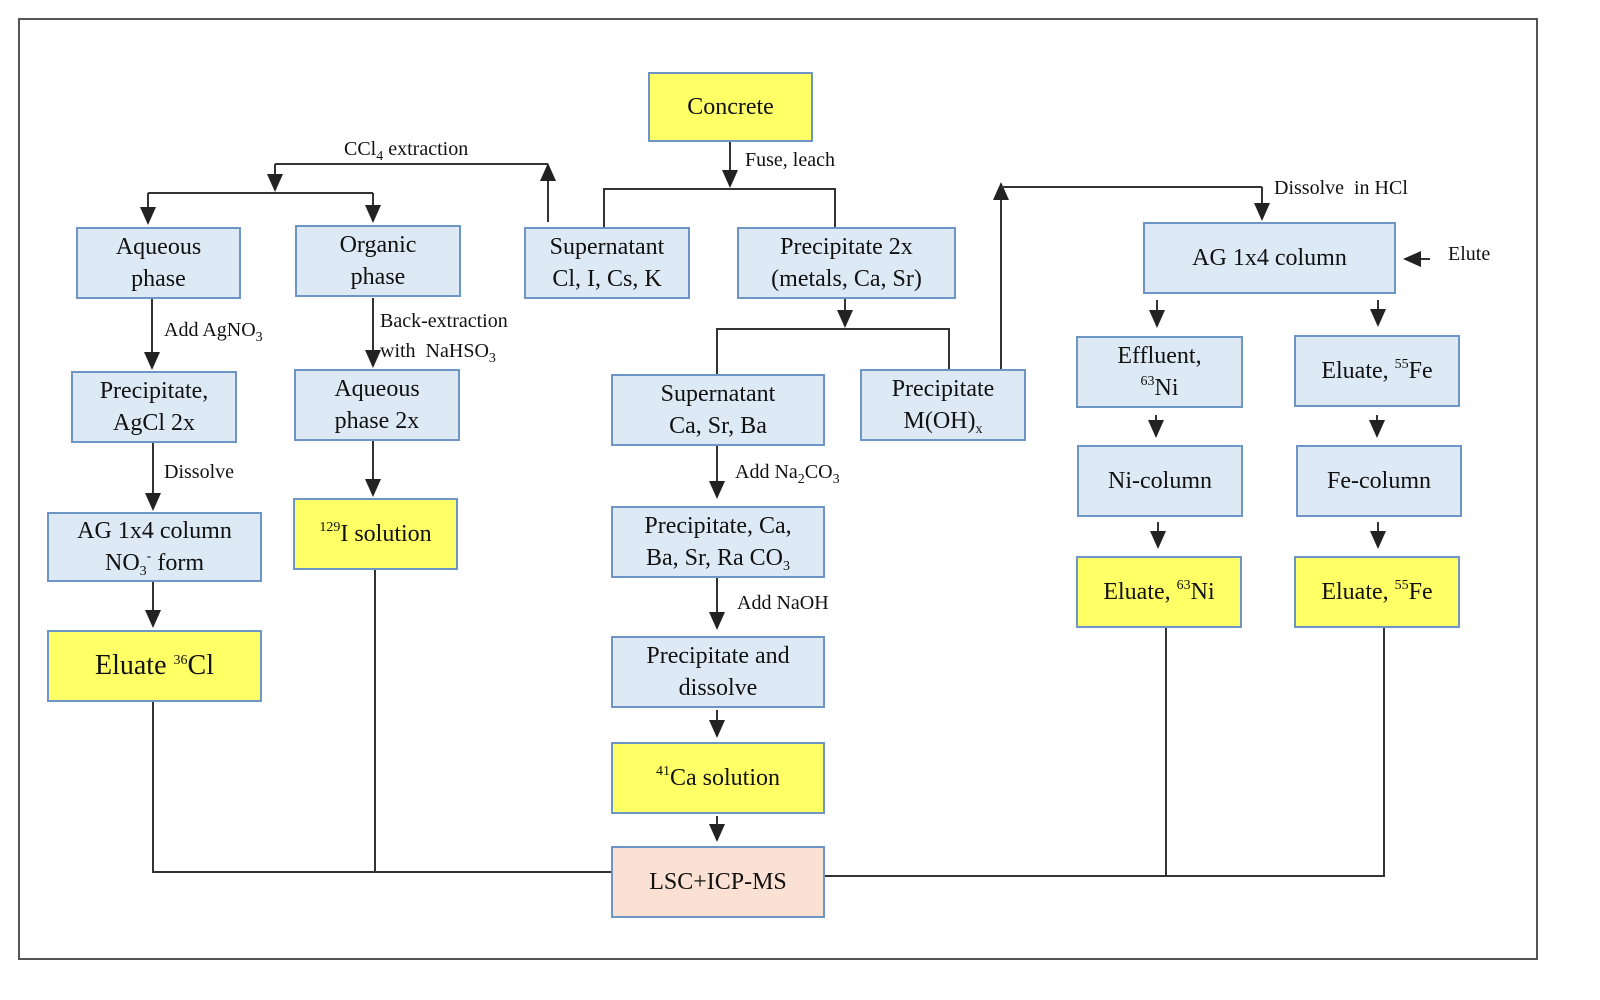  What do you see at coordinates (607, 279) in the screenshot?
I see `node-text: Cl, I, Cs, K` at bounding box center [607, 279].